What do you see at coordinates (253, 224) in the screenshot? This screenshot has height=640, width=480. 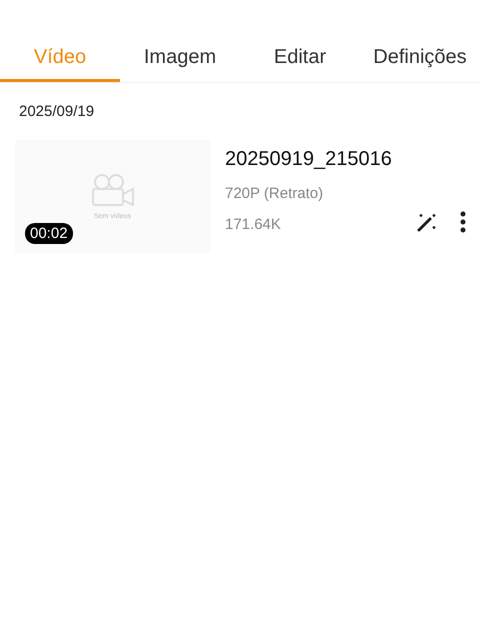 I see `video-size: 171.64K` at bounding box center [253, 224].